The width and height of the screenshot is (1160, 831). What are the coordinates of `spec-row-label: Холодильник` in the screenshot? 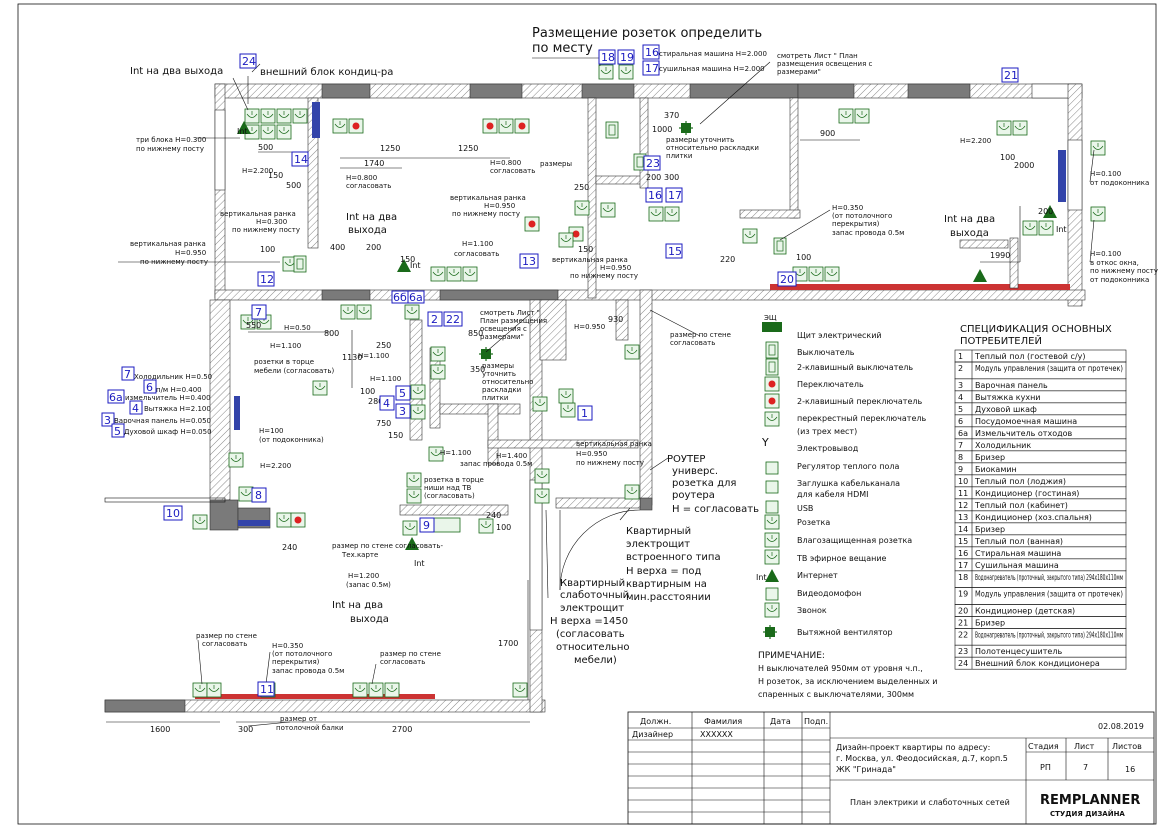 It's located at (1003, 445).